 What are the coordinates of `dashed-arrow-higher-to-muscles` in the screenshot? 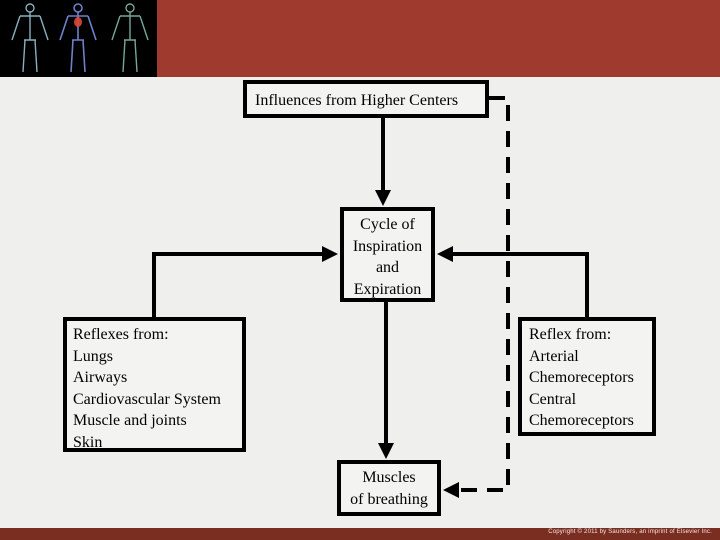 It's located at (476, 297).